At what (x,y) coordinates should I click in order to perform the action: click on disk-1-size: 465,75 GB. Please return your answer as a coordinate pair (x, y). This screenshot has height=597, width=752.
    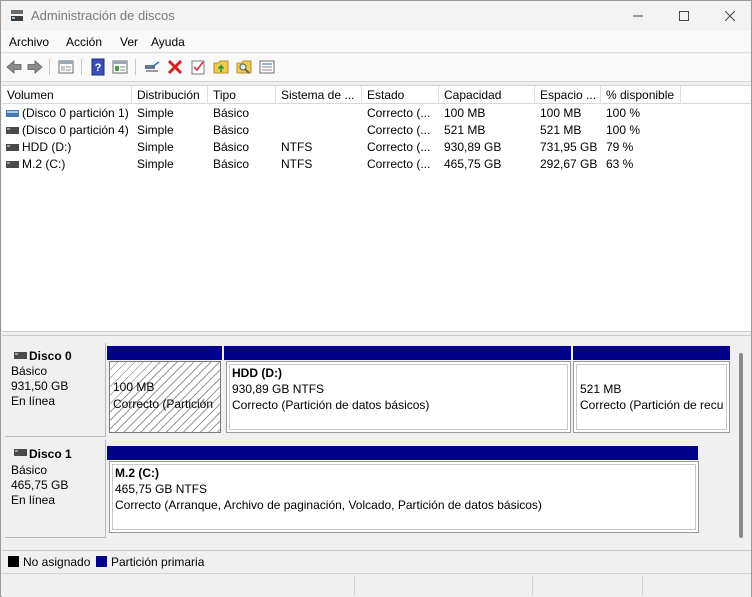
    Looking at the image, I should click on (40, 485).